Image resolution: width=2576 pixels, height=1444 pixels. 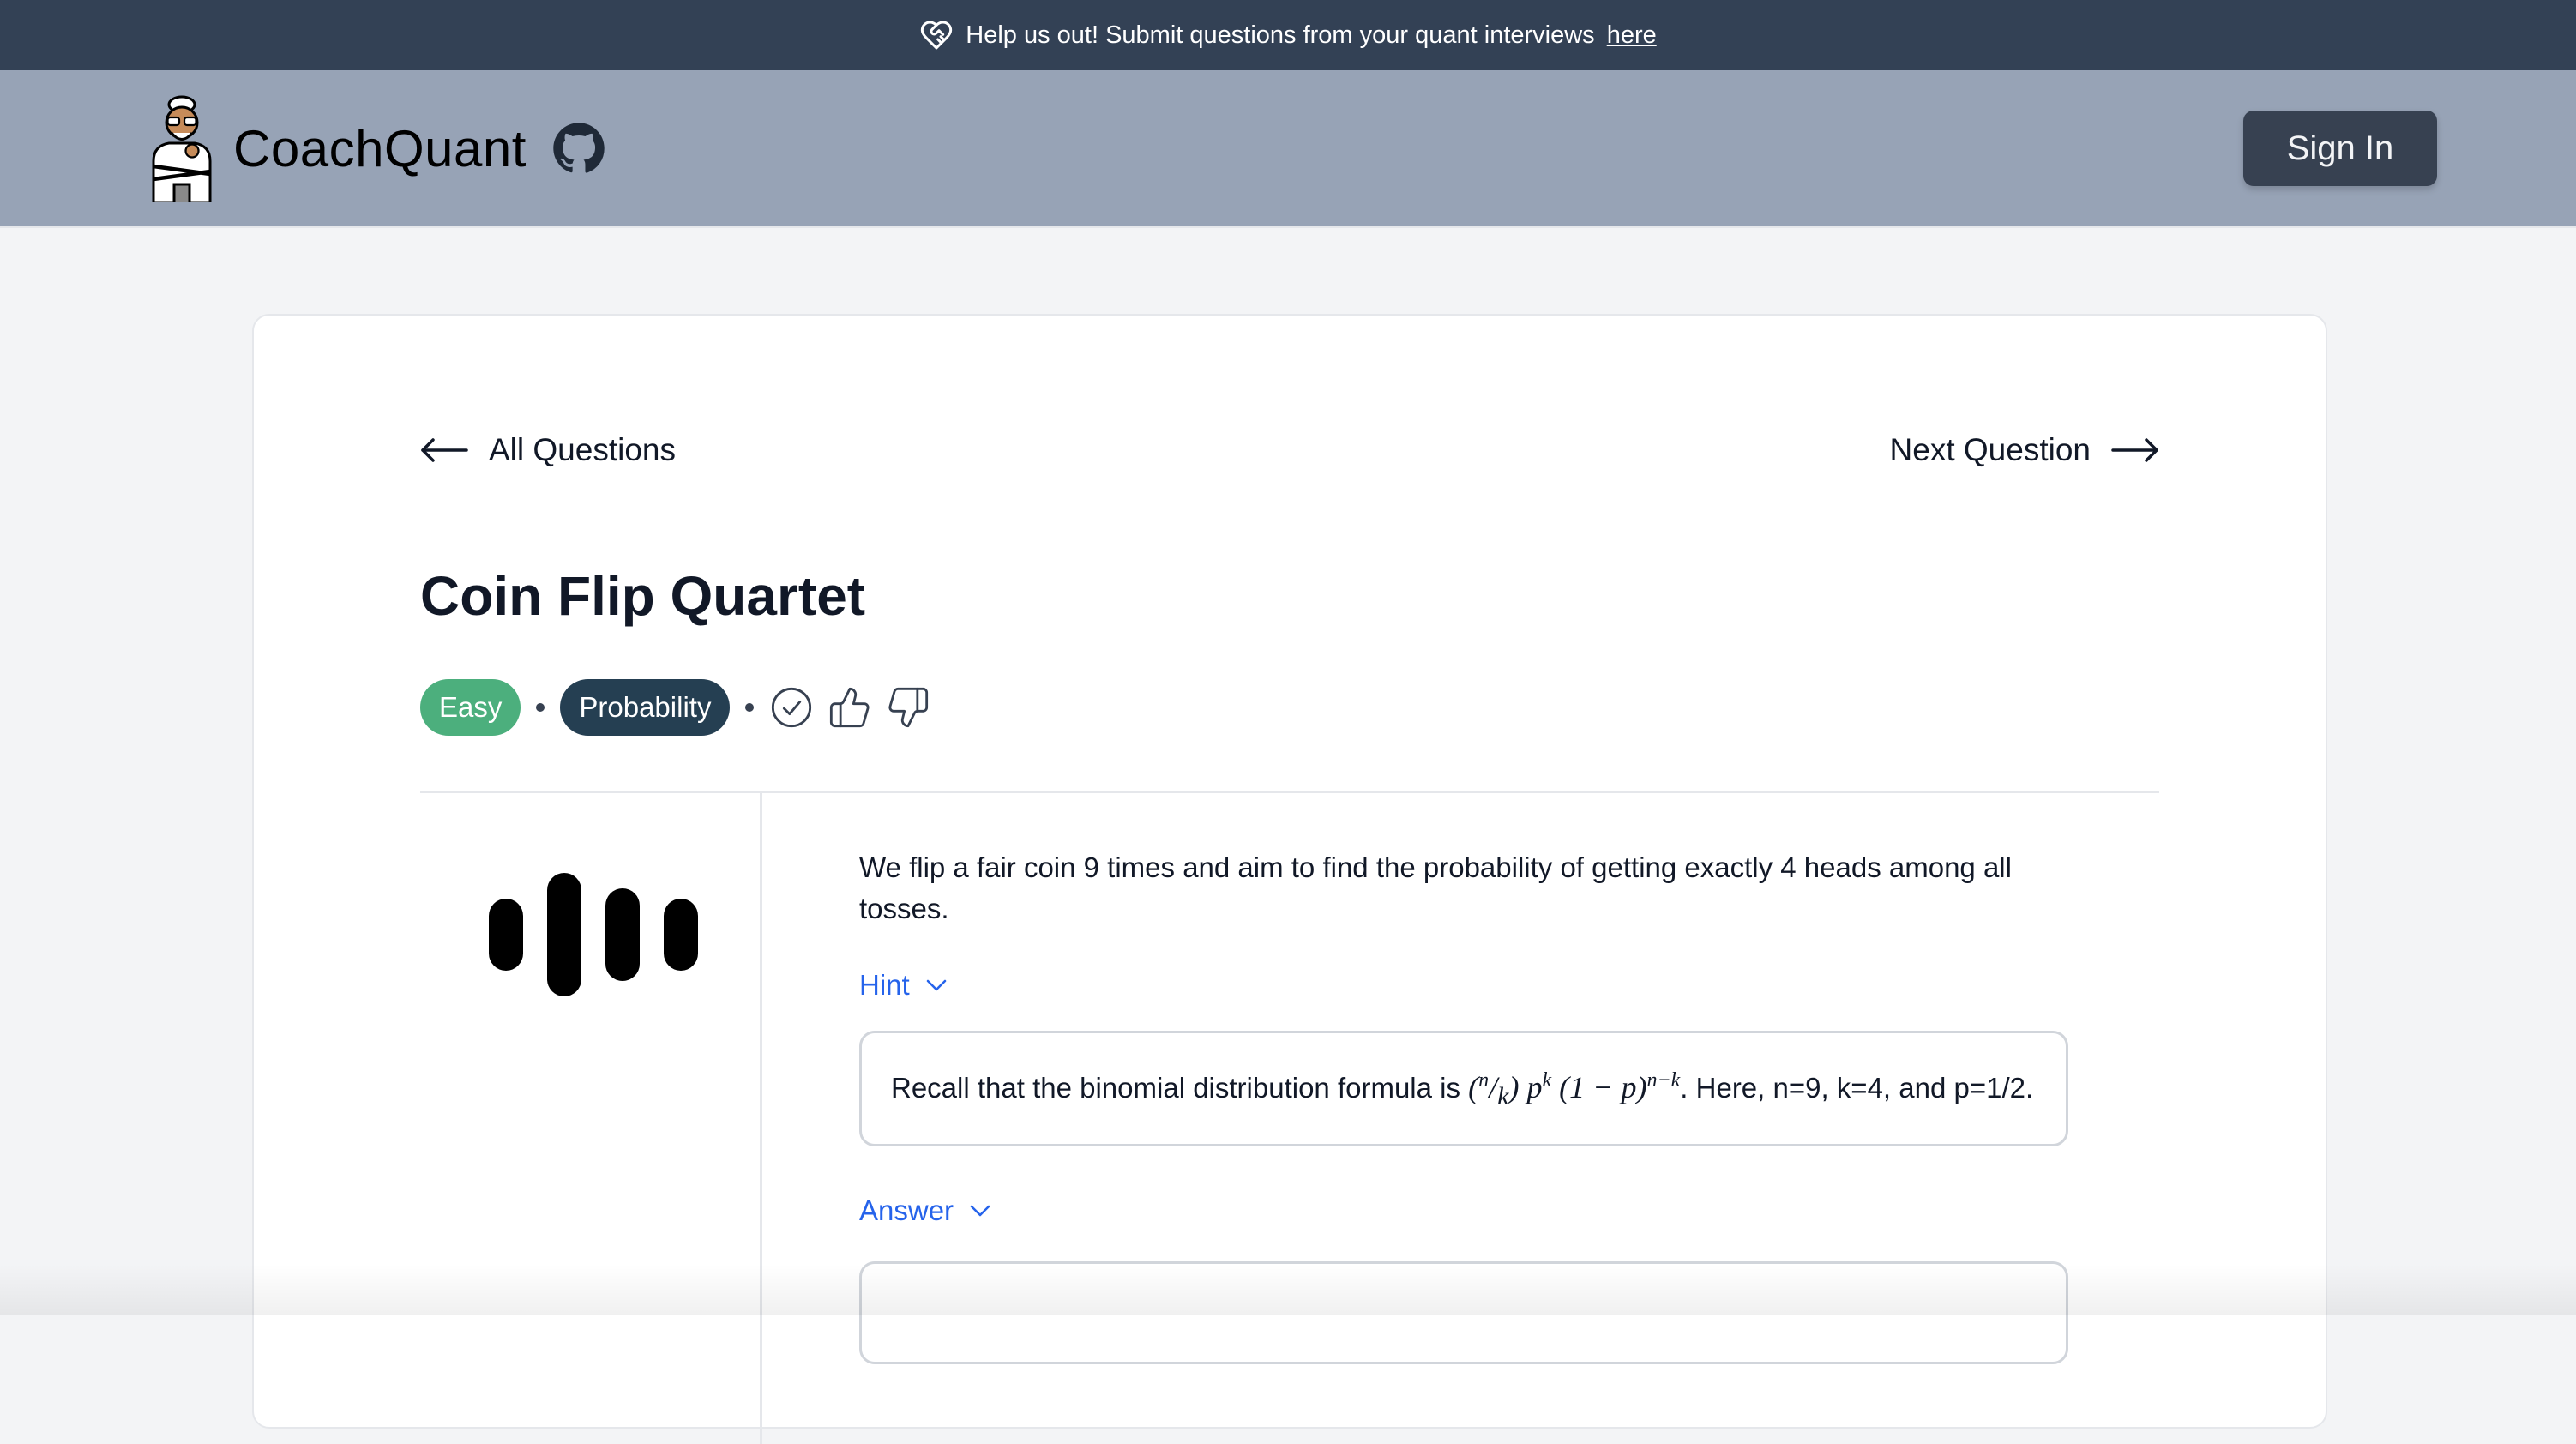 I want to click on github-icon, so click(x=578, y=148).